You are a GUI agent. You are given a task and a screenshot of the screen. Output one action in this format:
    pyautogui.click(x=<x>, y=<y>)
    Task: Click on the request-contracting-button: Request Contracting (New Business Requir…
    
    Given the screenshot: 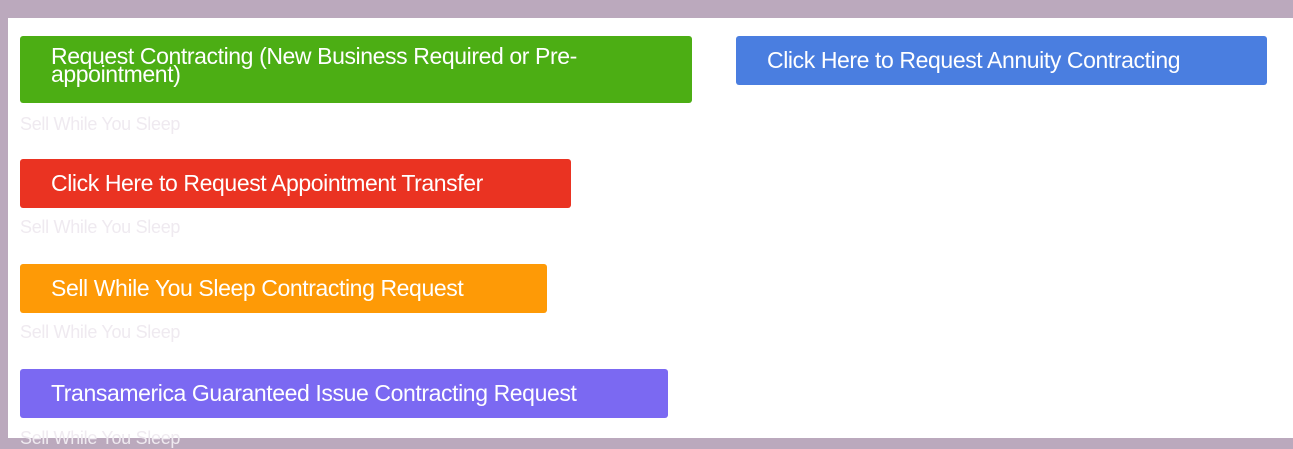 What is the action you would take?
    pyautogui.click(x=356, y=69)
    